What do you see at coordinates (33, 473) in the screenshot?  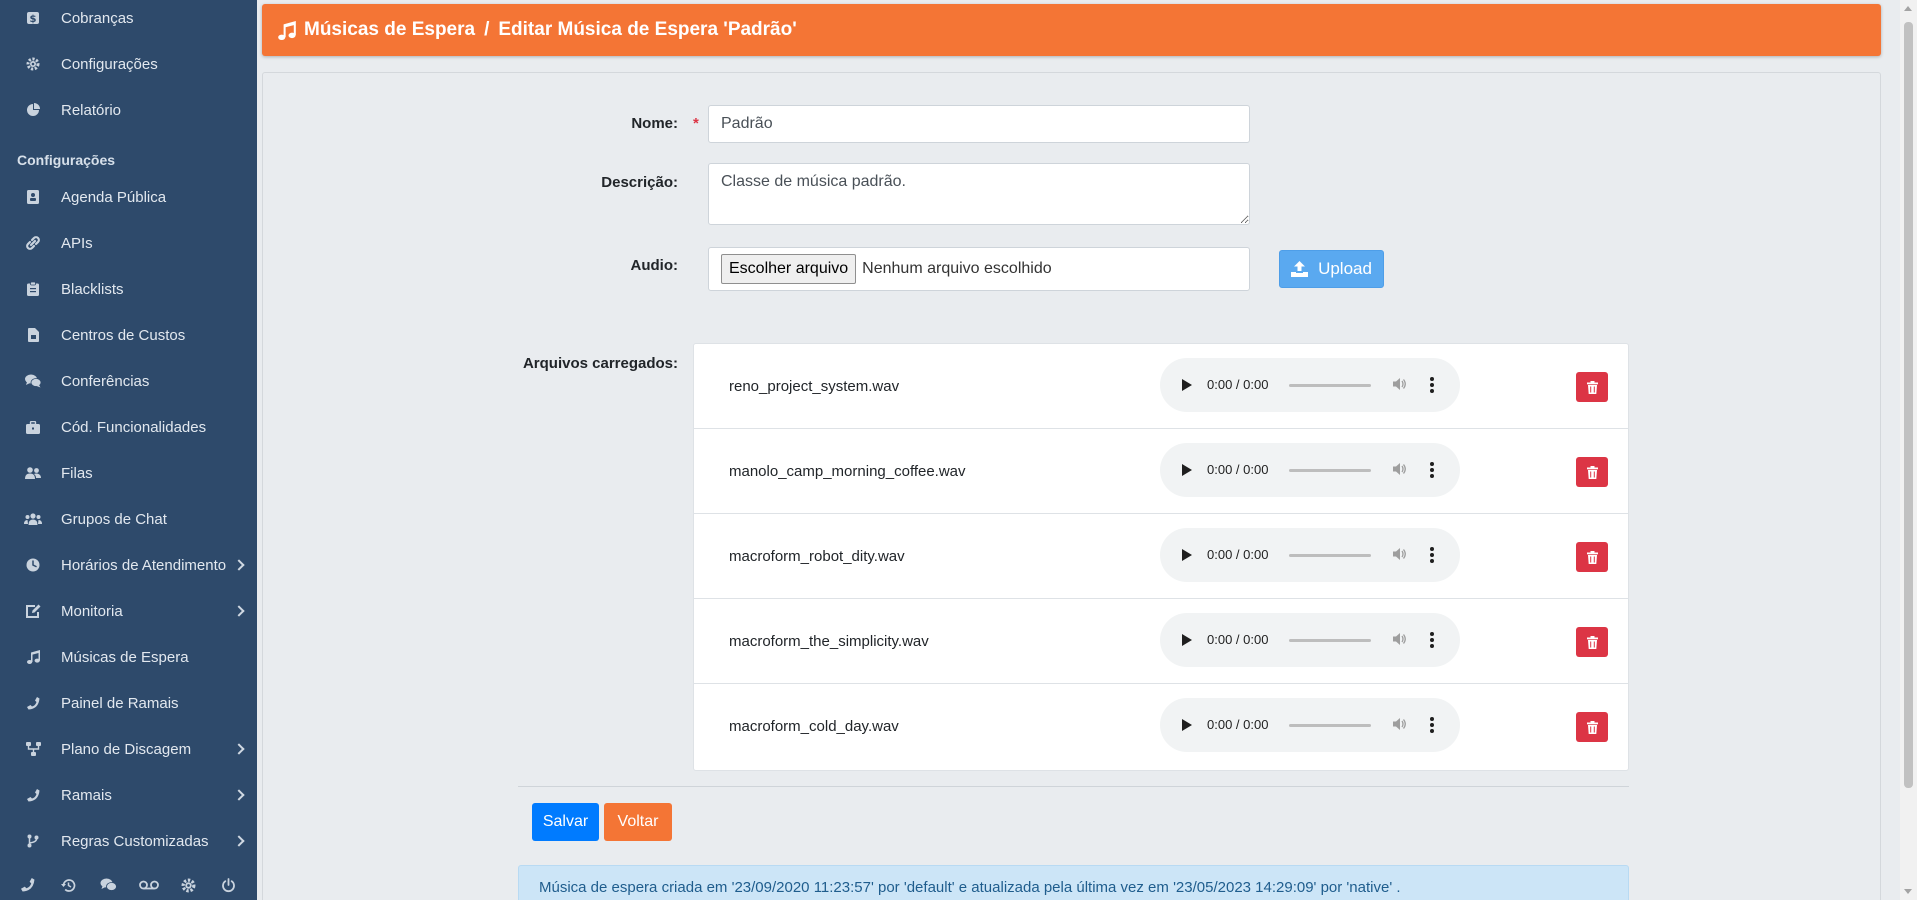 I see `user-group-icon` at bounding box center [33, 473].